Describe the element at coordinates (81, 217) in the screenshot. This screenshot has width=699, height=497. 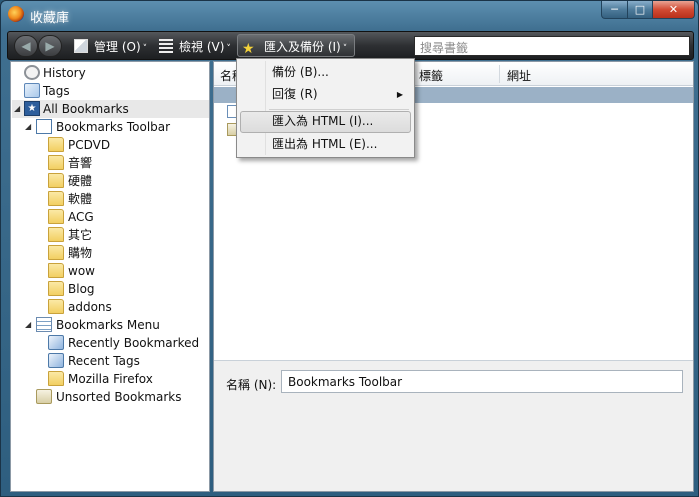
I see `tree-item-label: ACG` at that location.